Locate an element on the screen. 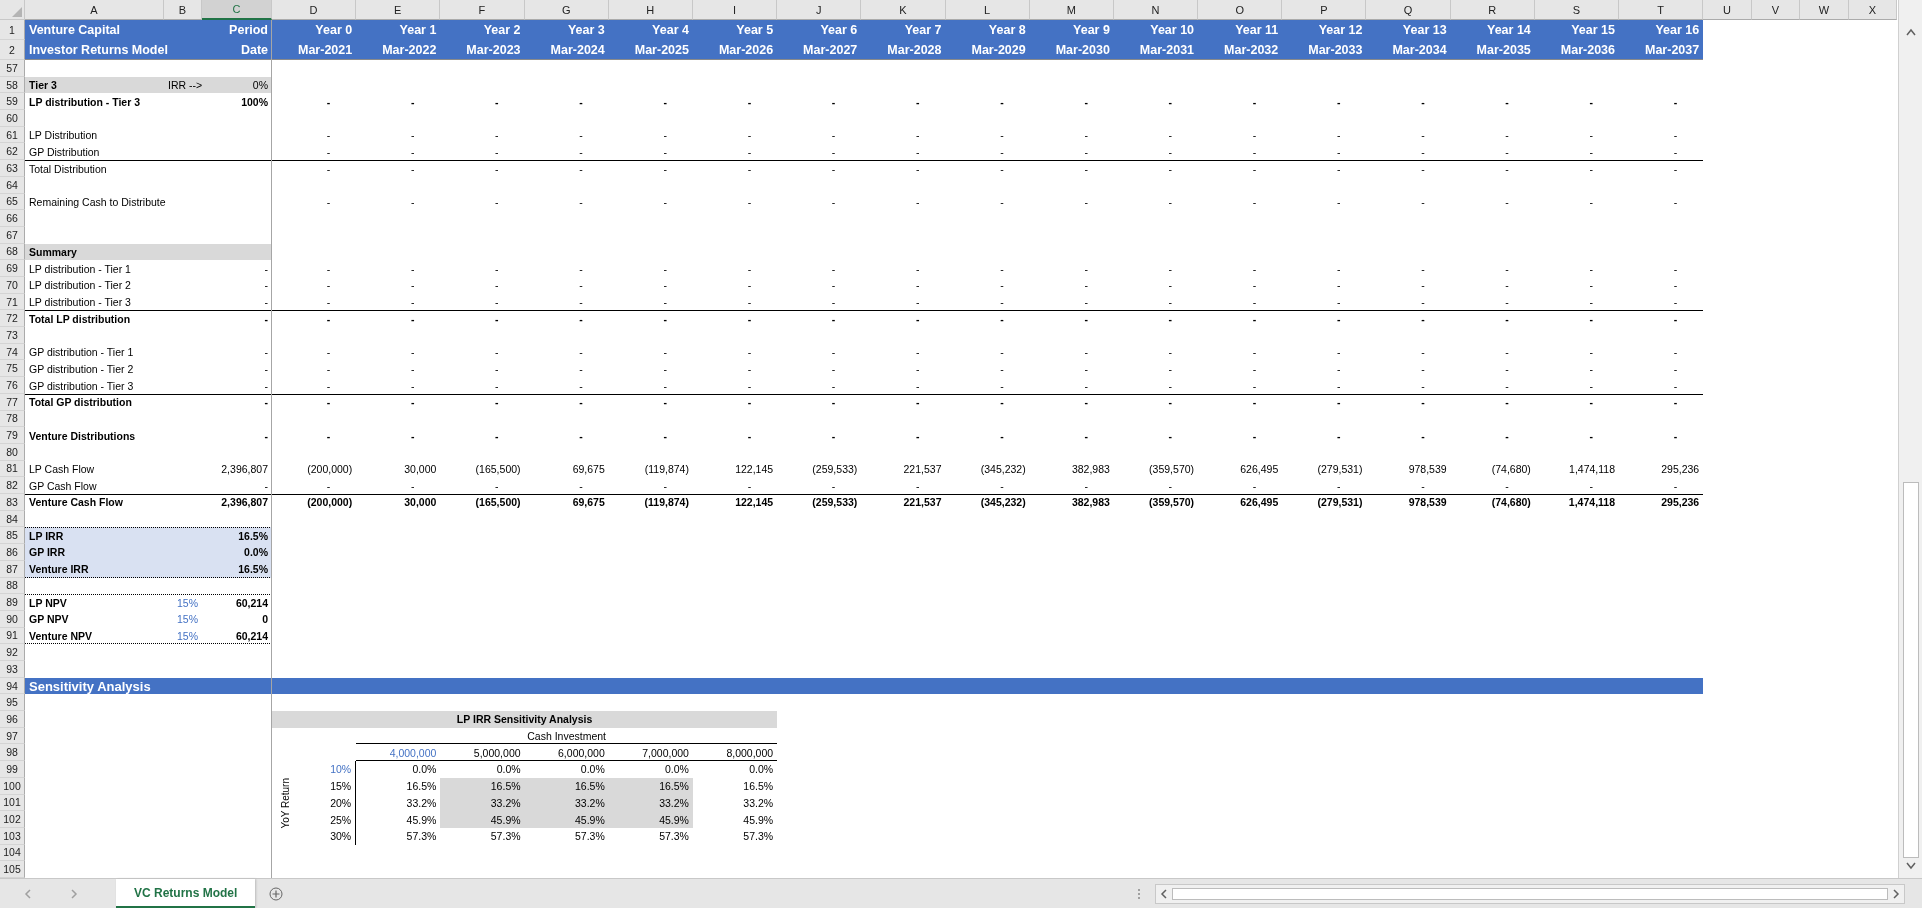  column-header: L is located at coordinates (987, 10).